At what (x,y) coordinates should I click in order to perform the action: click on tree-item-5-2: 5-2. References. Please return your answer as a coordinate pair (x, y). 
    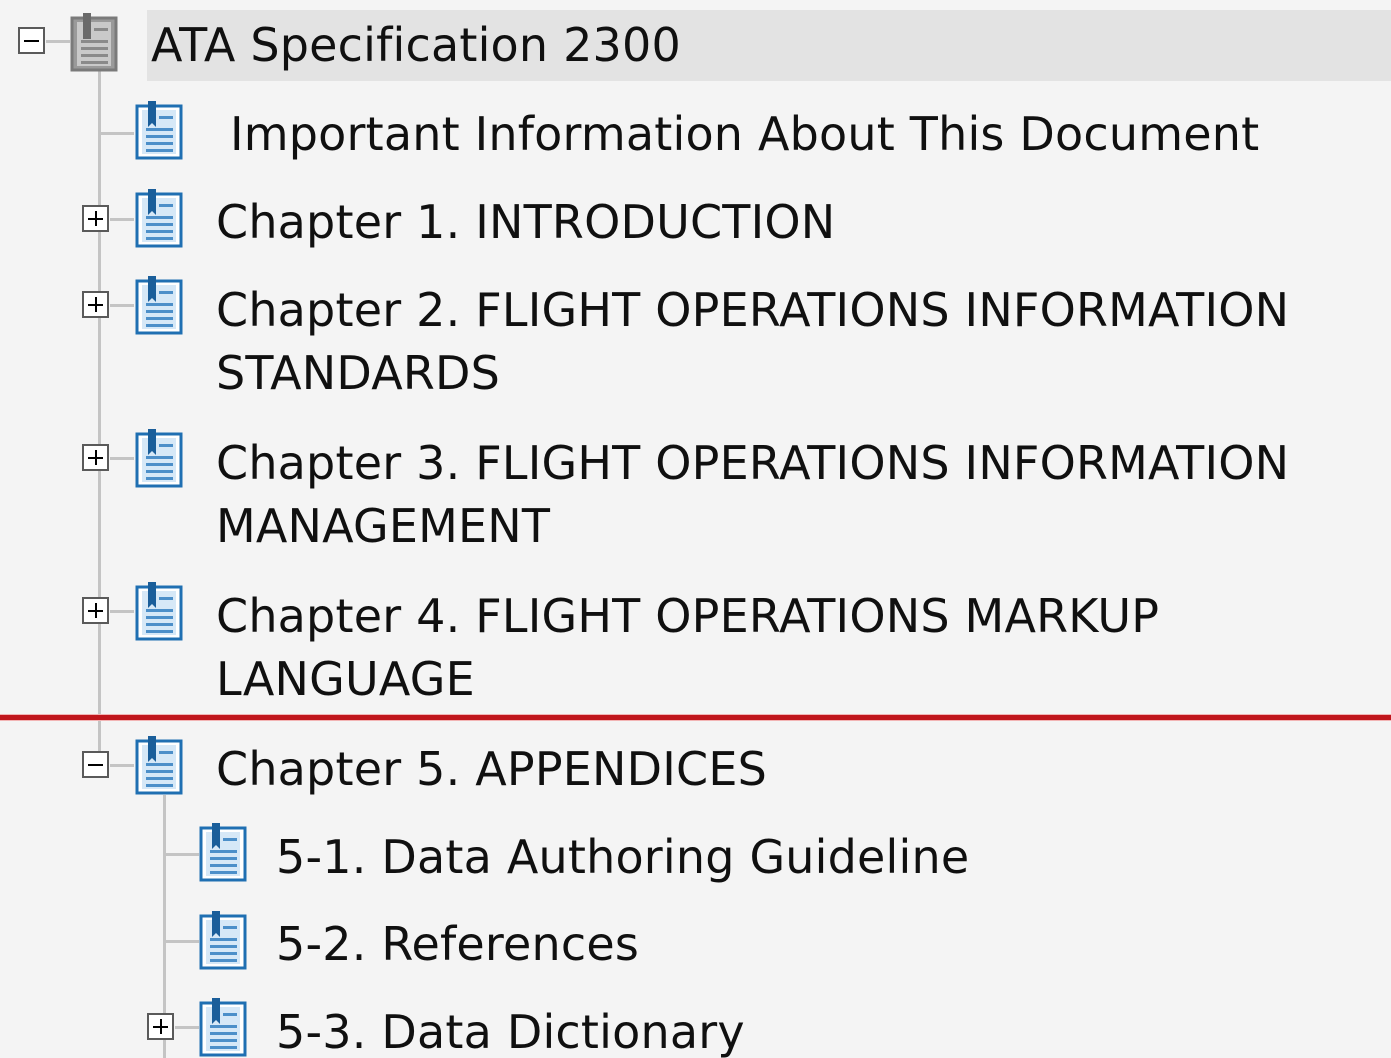
    Looking at the image, I should click on (457, 944).